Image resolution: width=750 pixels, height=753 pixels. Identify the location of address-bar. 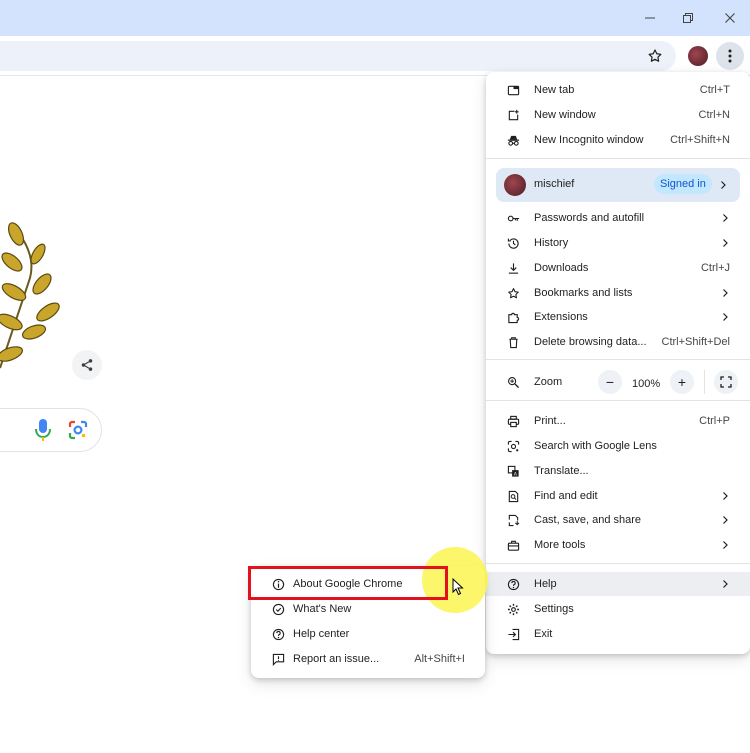
(338, 56).